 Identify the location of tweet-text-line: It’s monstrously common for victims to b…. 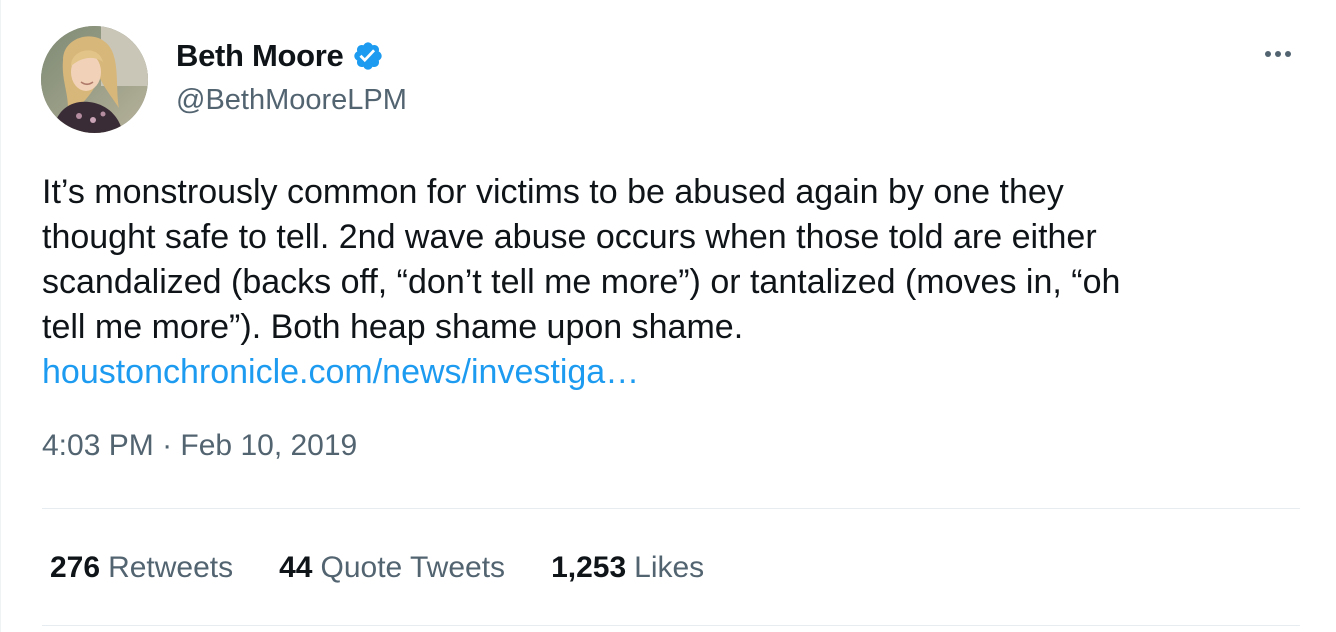
(553, 192).